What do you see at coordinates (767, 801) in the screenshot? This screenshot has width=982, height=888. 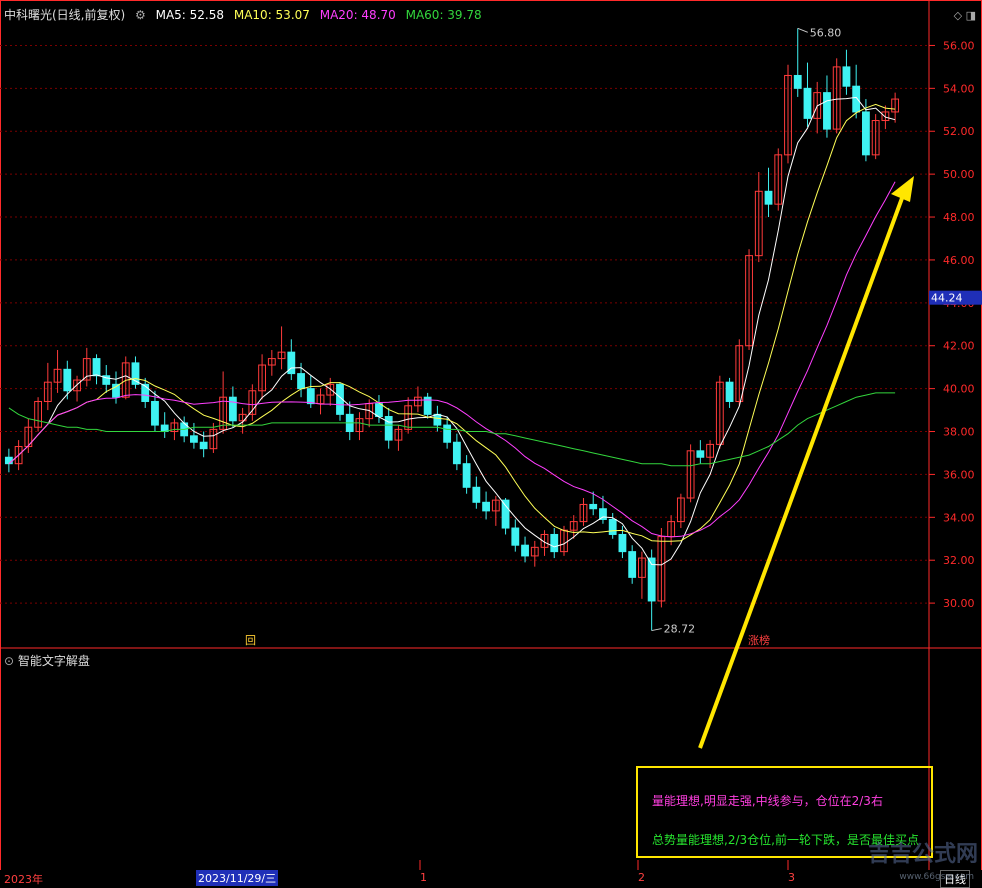 I see `analysis-line-1: 量能理想,明显走强,中线参与，仓位在2/3右` at bounding box center [767, 801].